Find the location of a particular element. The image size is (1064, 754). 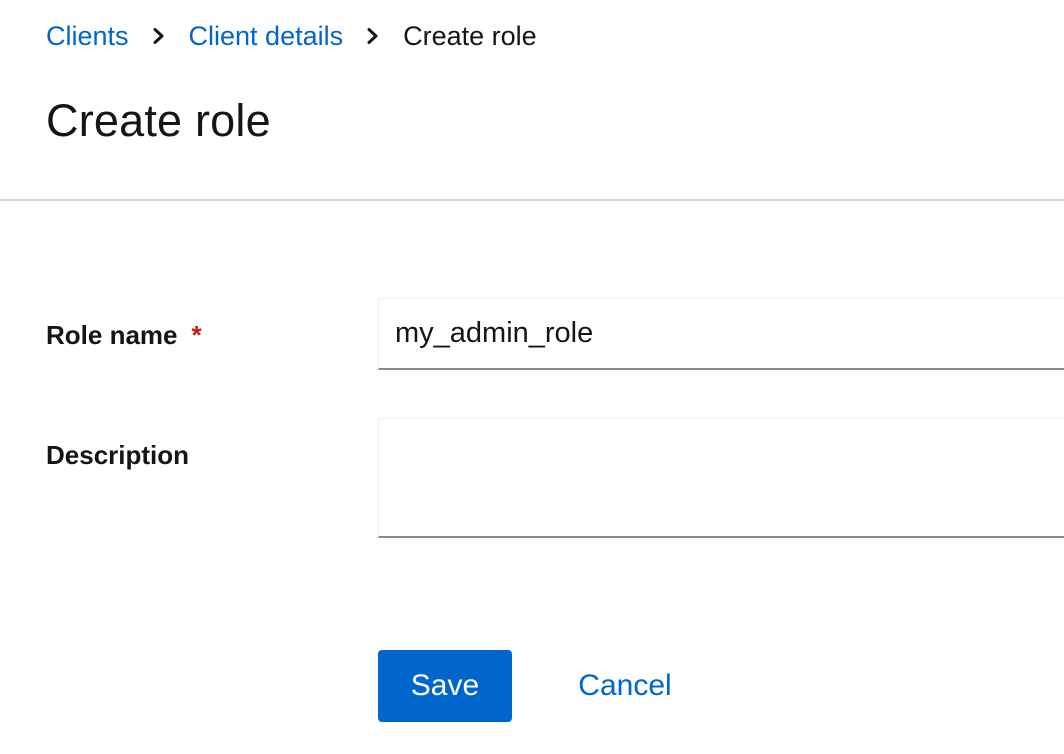

description-label: Description is located at coordinates (118, 455).